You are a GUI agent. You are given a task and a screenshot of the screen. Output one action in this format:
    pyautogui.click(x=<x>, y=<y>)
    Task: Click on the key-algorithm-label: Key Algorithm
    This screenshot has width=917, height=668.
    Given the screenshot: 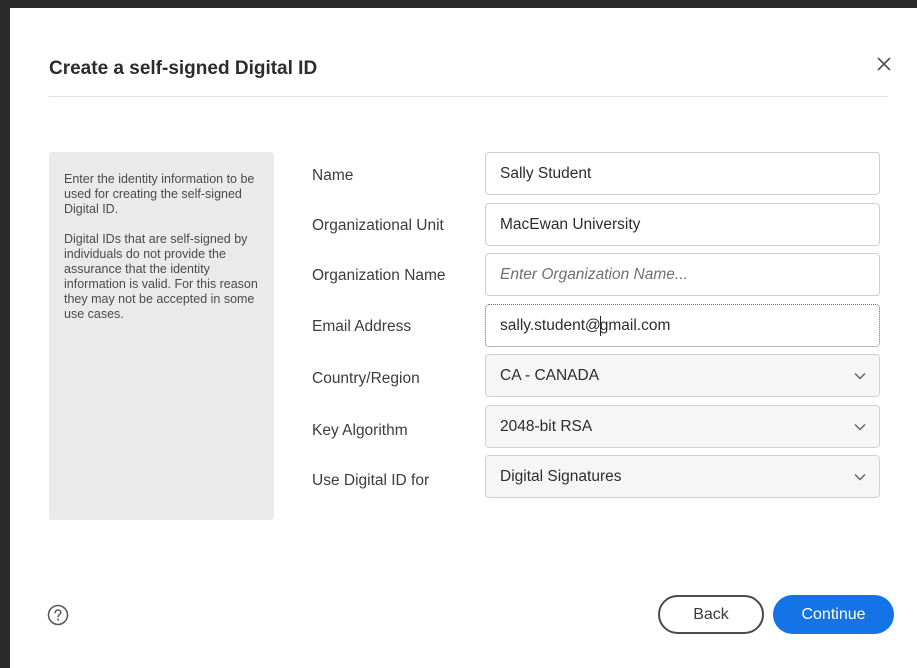 What is the action you would take?
    pyautogui.click(x=360, y=430)
    